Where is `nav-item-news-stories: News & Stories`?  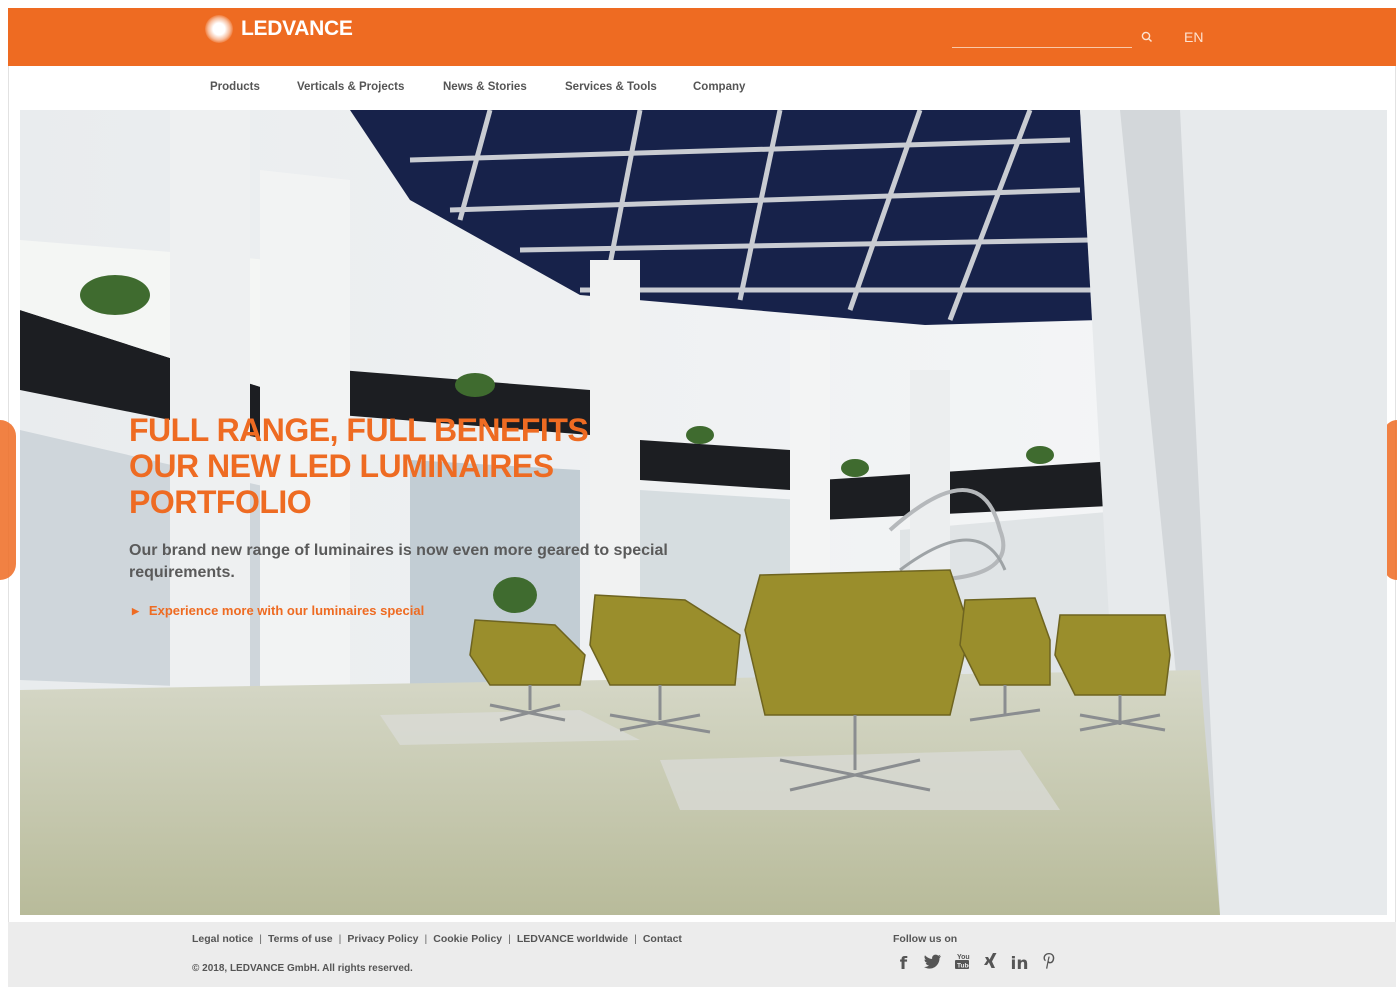 nav-item-news-stories: News & Stories is located at coordinates (485, 87).